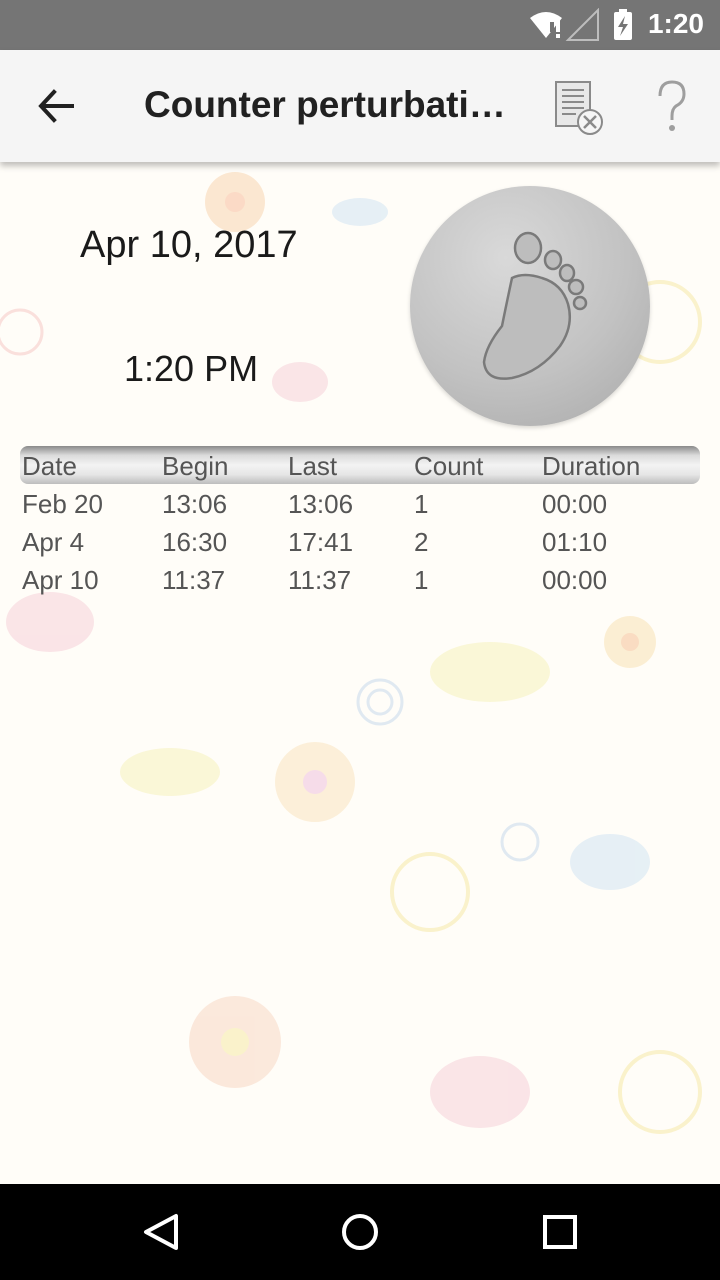  What do you see at coordinates (195, 504) in the screenshot?
I see `cell-begin: 13:06` at bounding box center [195, 504].